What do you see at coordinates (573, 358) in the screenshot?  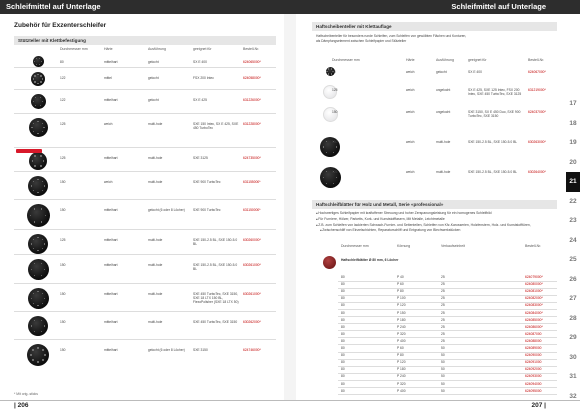 I see `chapter-tab-30: 30` at bounding box center [573, 358].